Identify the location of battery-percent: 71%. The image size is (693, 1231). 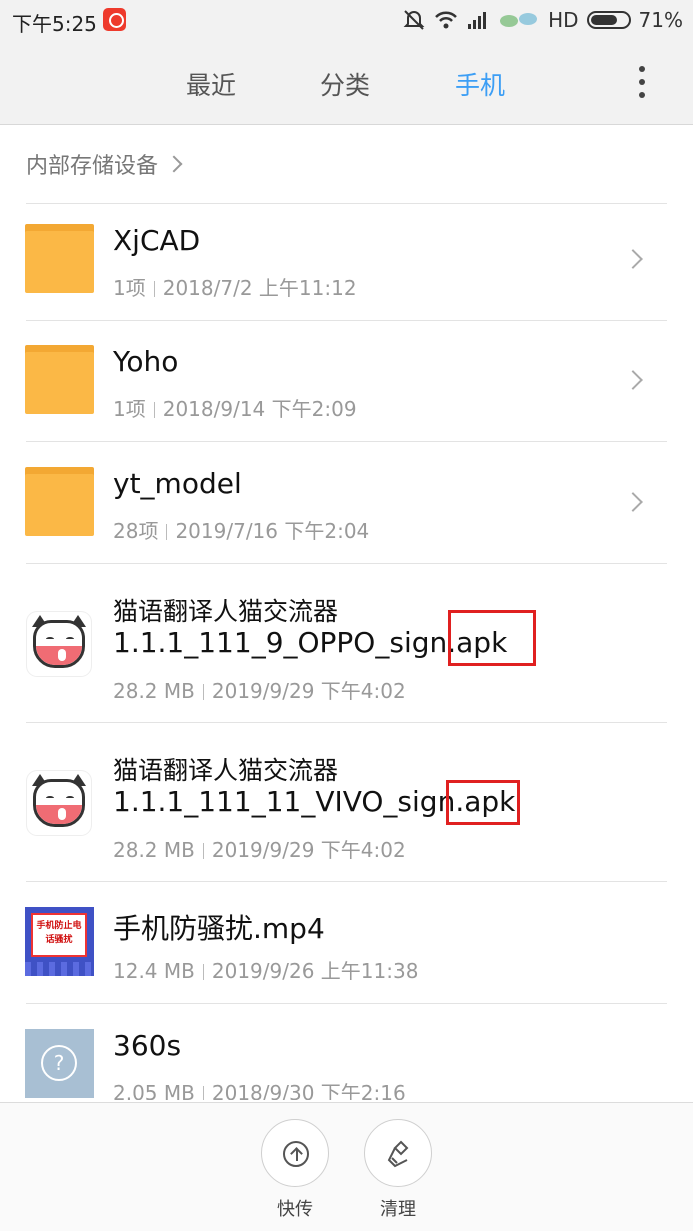
(660, 20).